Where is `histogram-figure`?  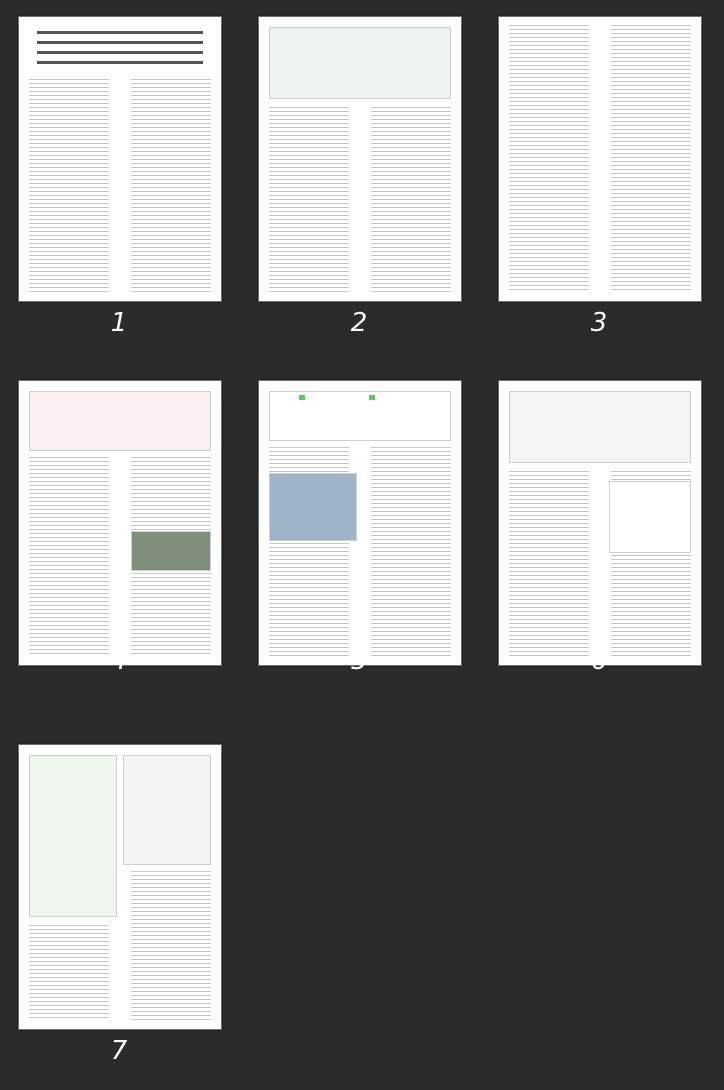 histogram-figure is located at coordinates (120, 421).